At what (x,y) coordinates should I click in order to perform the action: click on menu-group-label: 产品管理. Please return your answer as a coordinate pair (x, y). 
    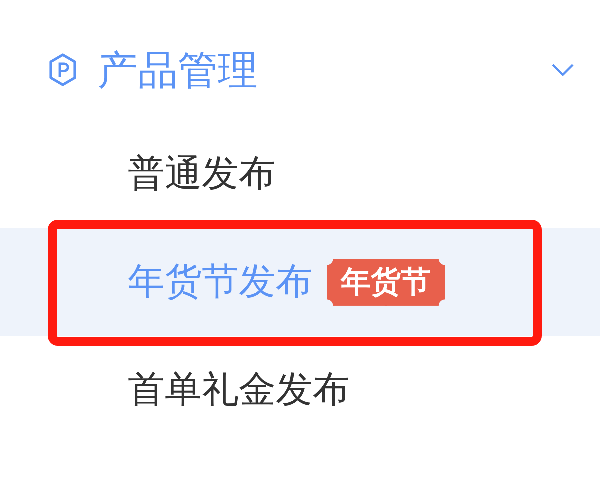
    Looking at the image, I should click on (178, 71).